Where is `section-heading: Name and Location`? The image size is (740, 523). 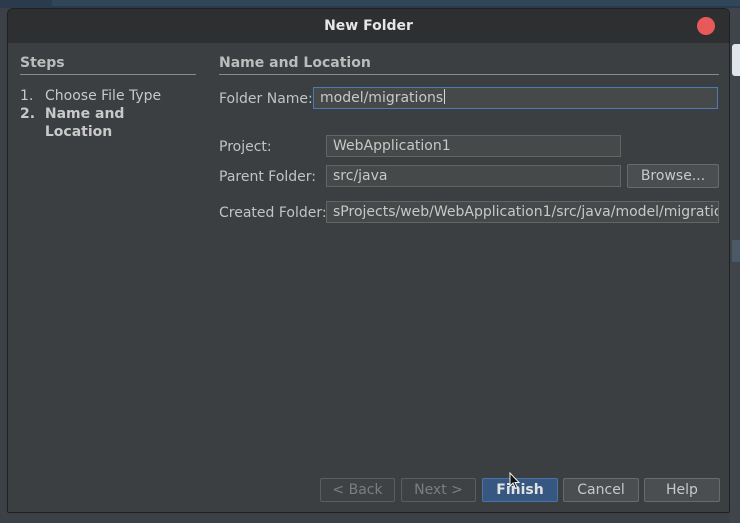 section-heading: Name and Location is located at coordinates (469, 65).